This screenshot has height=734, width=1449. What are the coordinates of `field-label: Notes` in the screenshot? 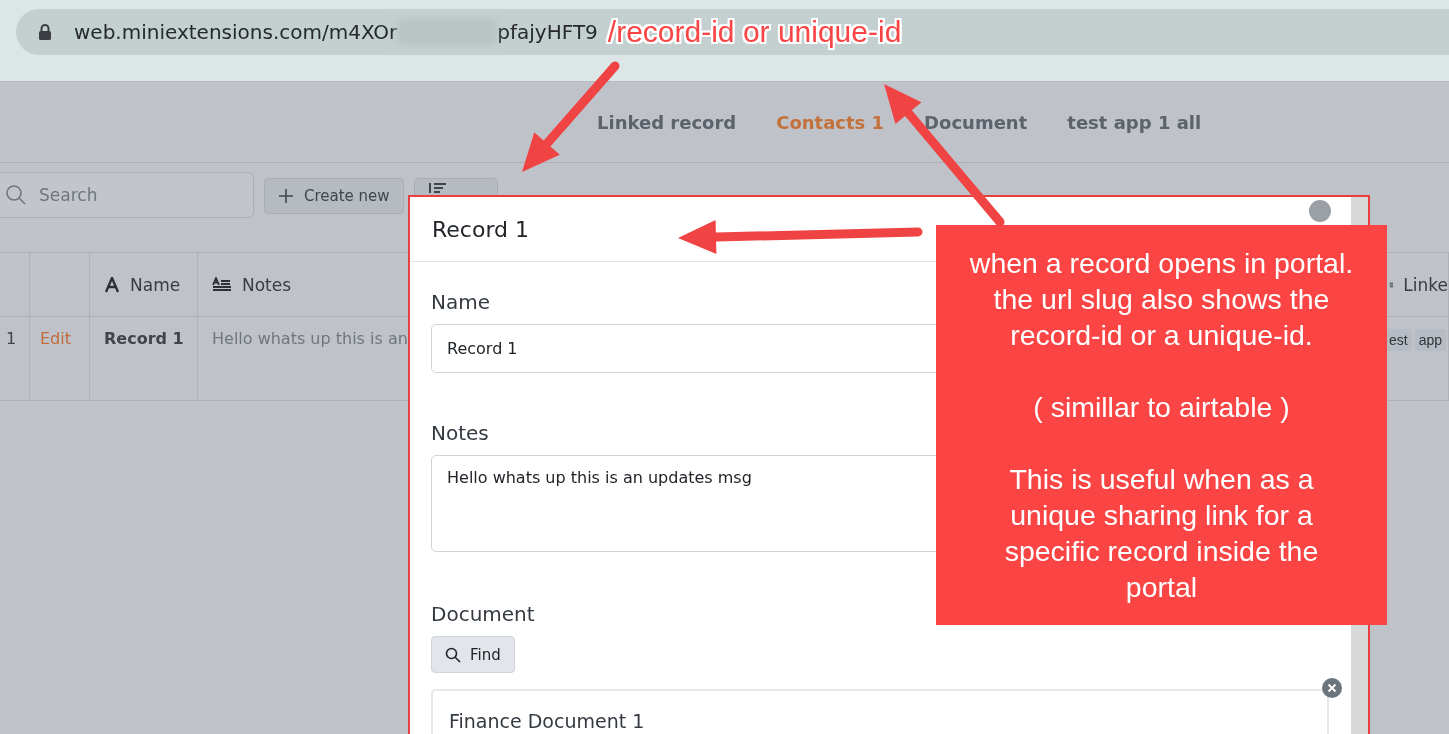 It's located at (460, 433).